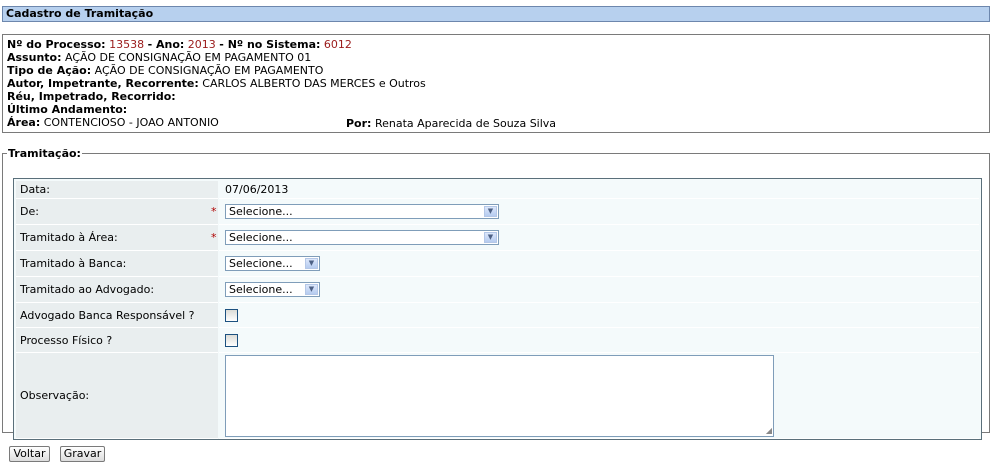  I want to click on area-label: Área:, so click(24, 122).